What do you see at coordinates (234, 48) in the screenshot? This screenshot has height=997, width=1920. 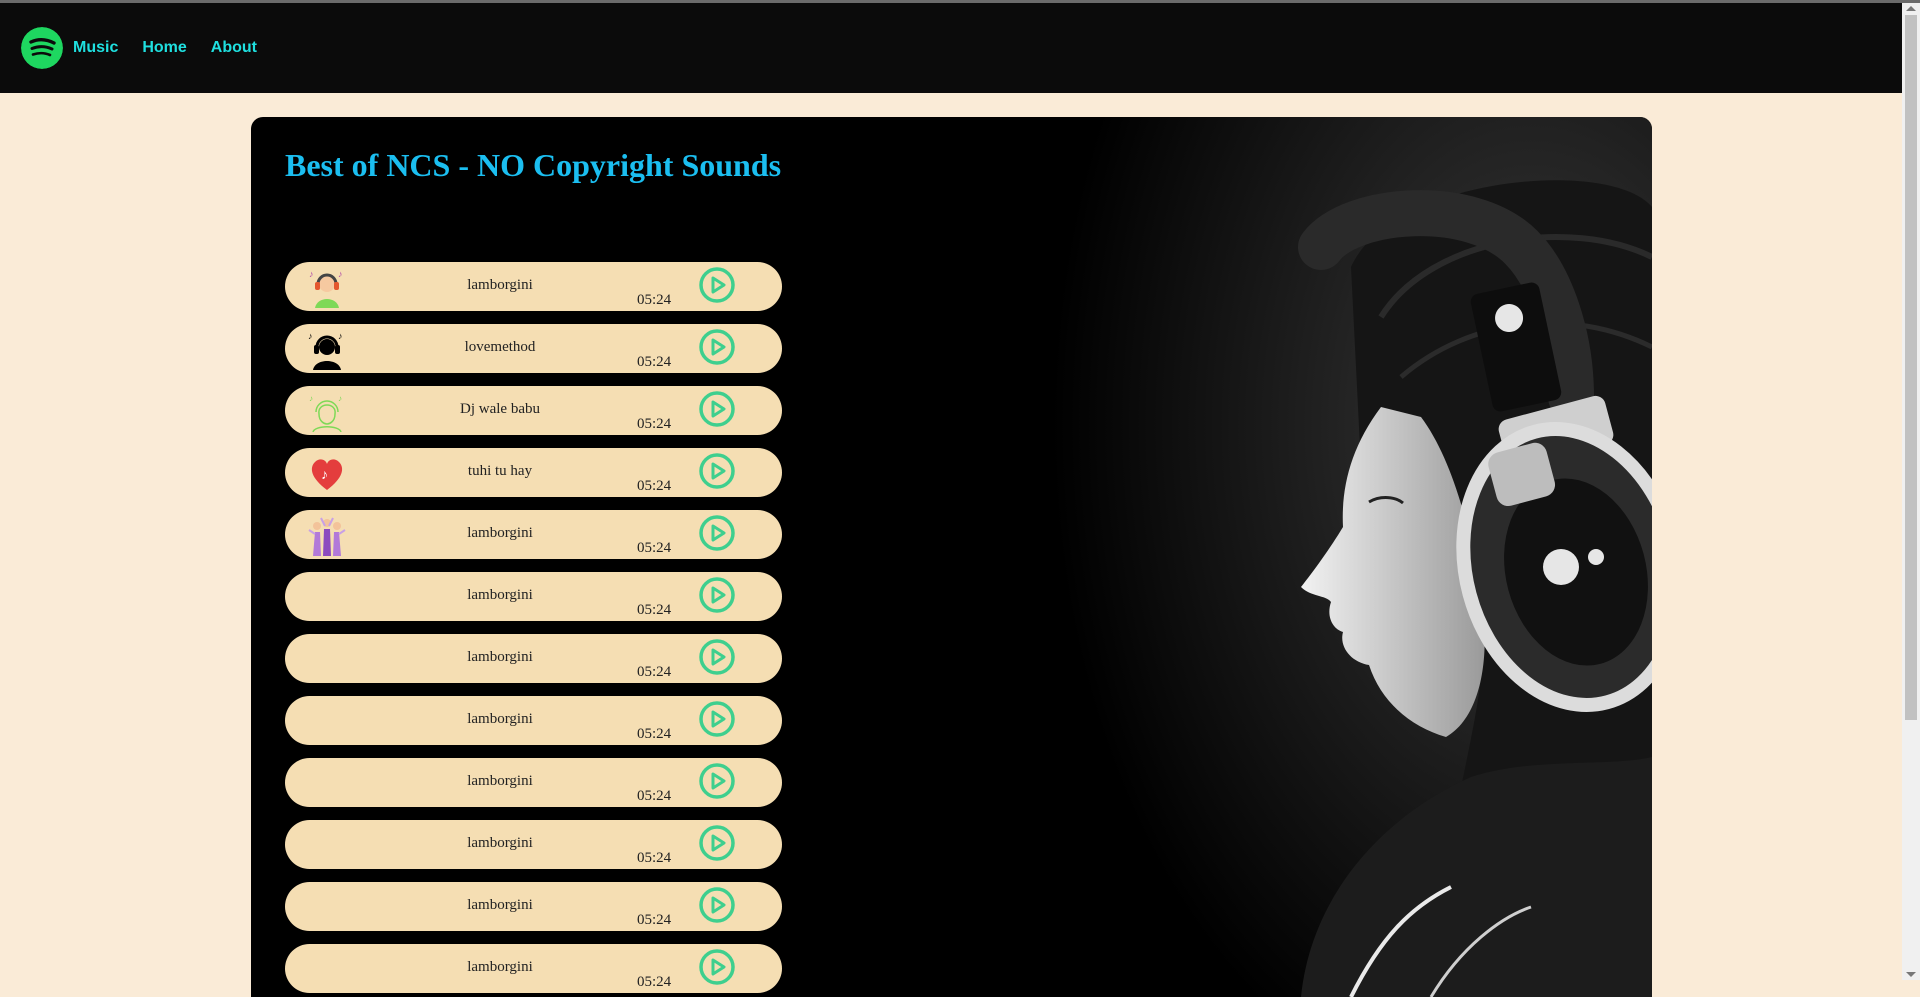 I see `nav-link-about: About` at bounding box center [234, 48].